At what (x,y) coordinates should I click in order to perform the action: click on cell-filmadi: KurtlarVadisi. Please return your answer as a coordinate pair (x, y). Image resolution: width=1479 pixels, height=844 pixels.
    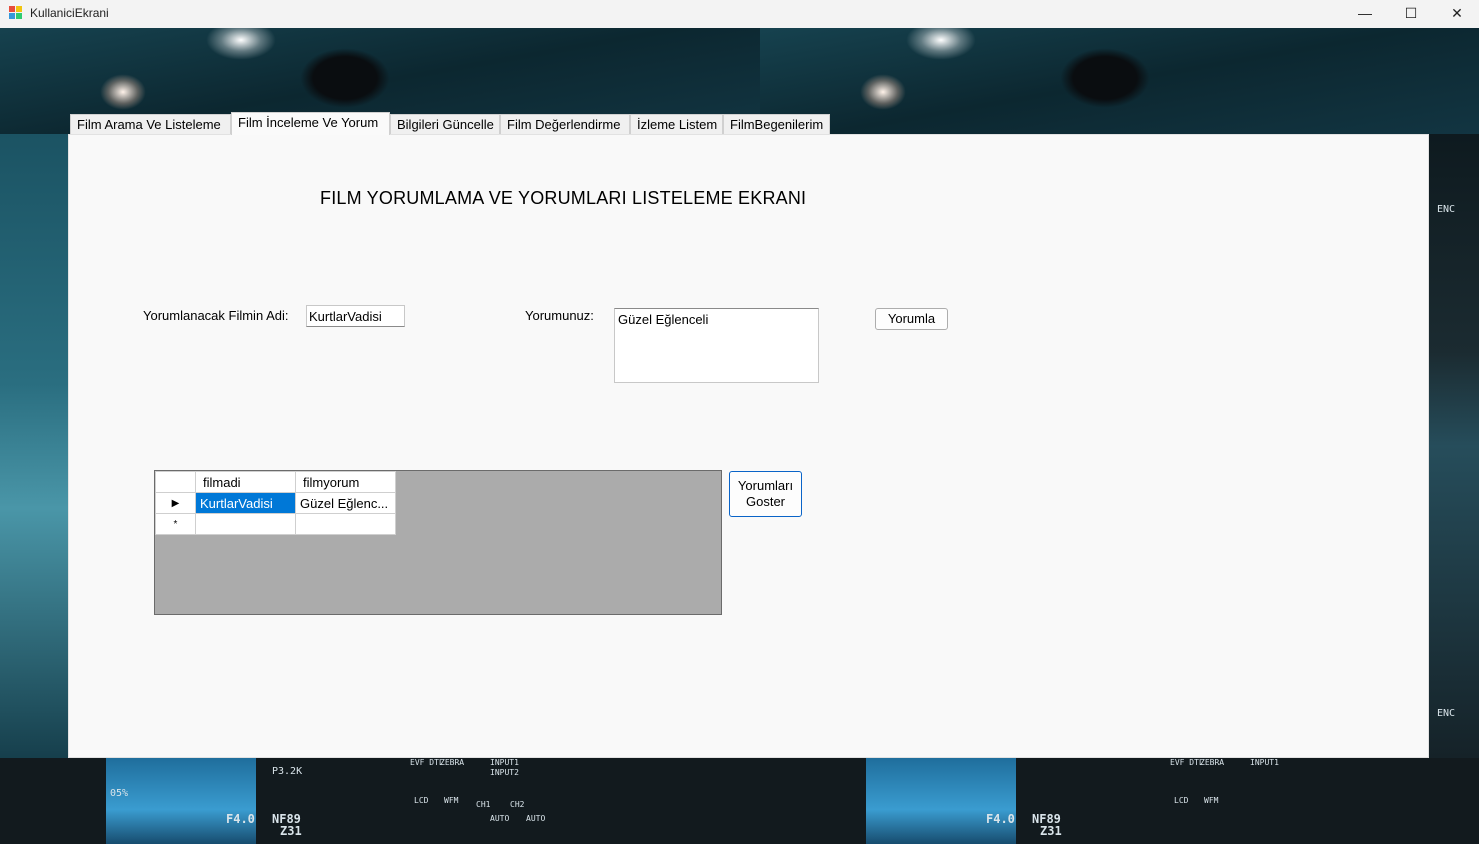
    Looking at the image, I should click on (245, 503).